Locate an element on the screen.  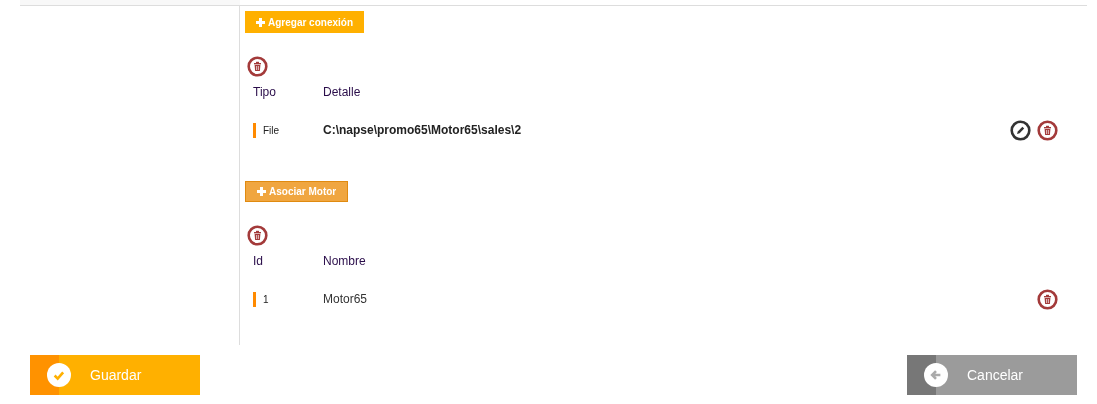
column-header: Id is located at coordinates (258, 261).